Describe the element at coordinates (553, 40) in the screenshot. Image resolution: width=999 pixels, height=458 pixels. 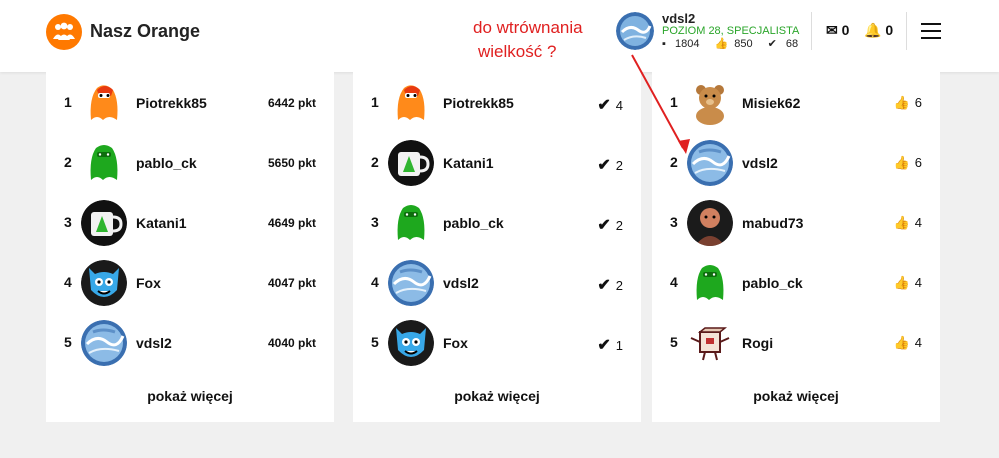
I see `red-annotation: do wtrównania wielkość ?` at that location.